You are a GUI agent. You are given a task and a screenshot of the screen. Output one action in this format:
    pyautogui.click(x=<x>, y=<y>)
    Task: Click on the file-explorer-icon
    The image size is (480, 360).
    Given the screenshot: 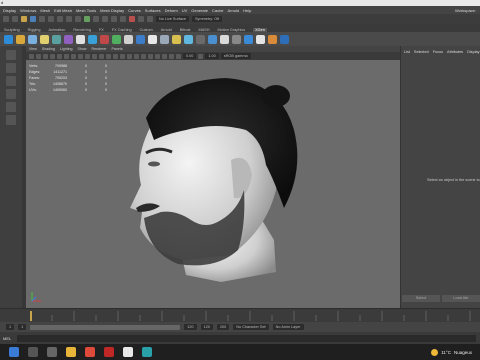 What is the action you would take?
    pyautogui.click(x=71, y=352)
    